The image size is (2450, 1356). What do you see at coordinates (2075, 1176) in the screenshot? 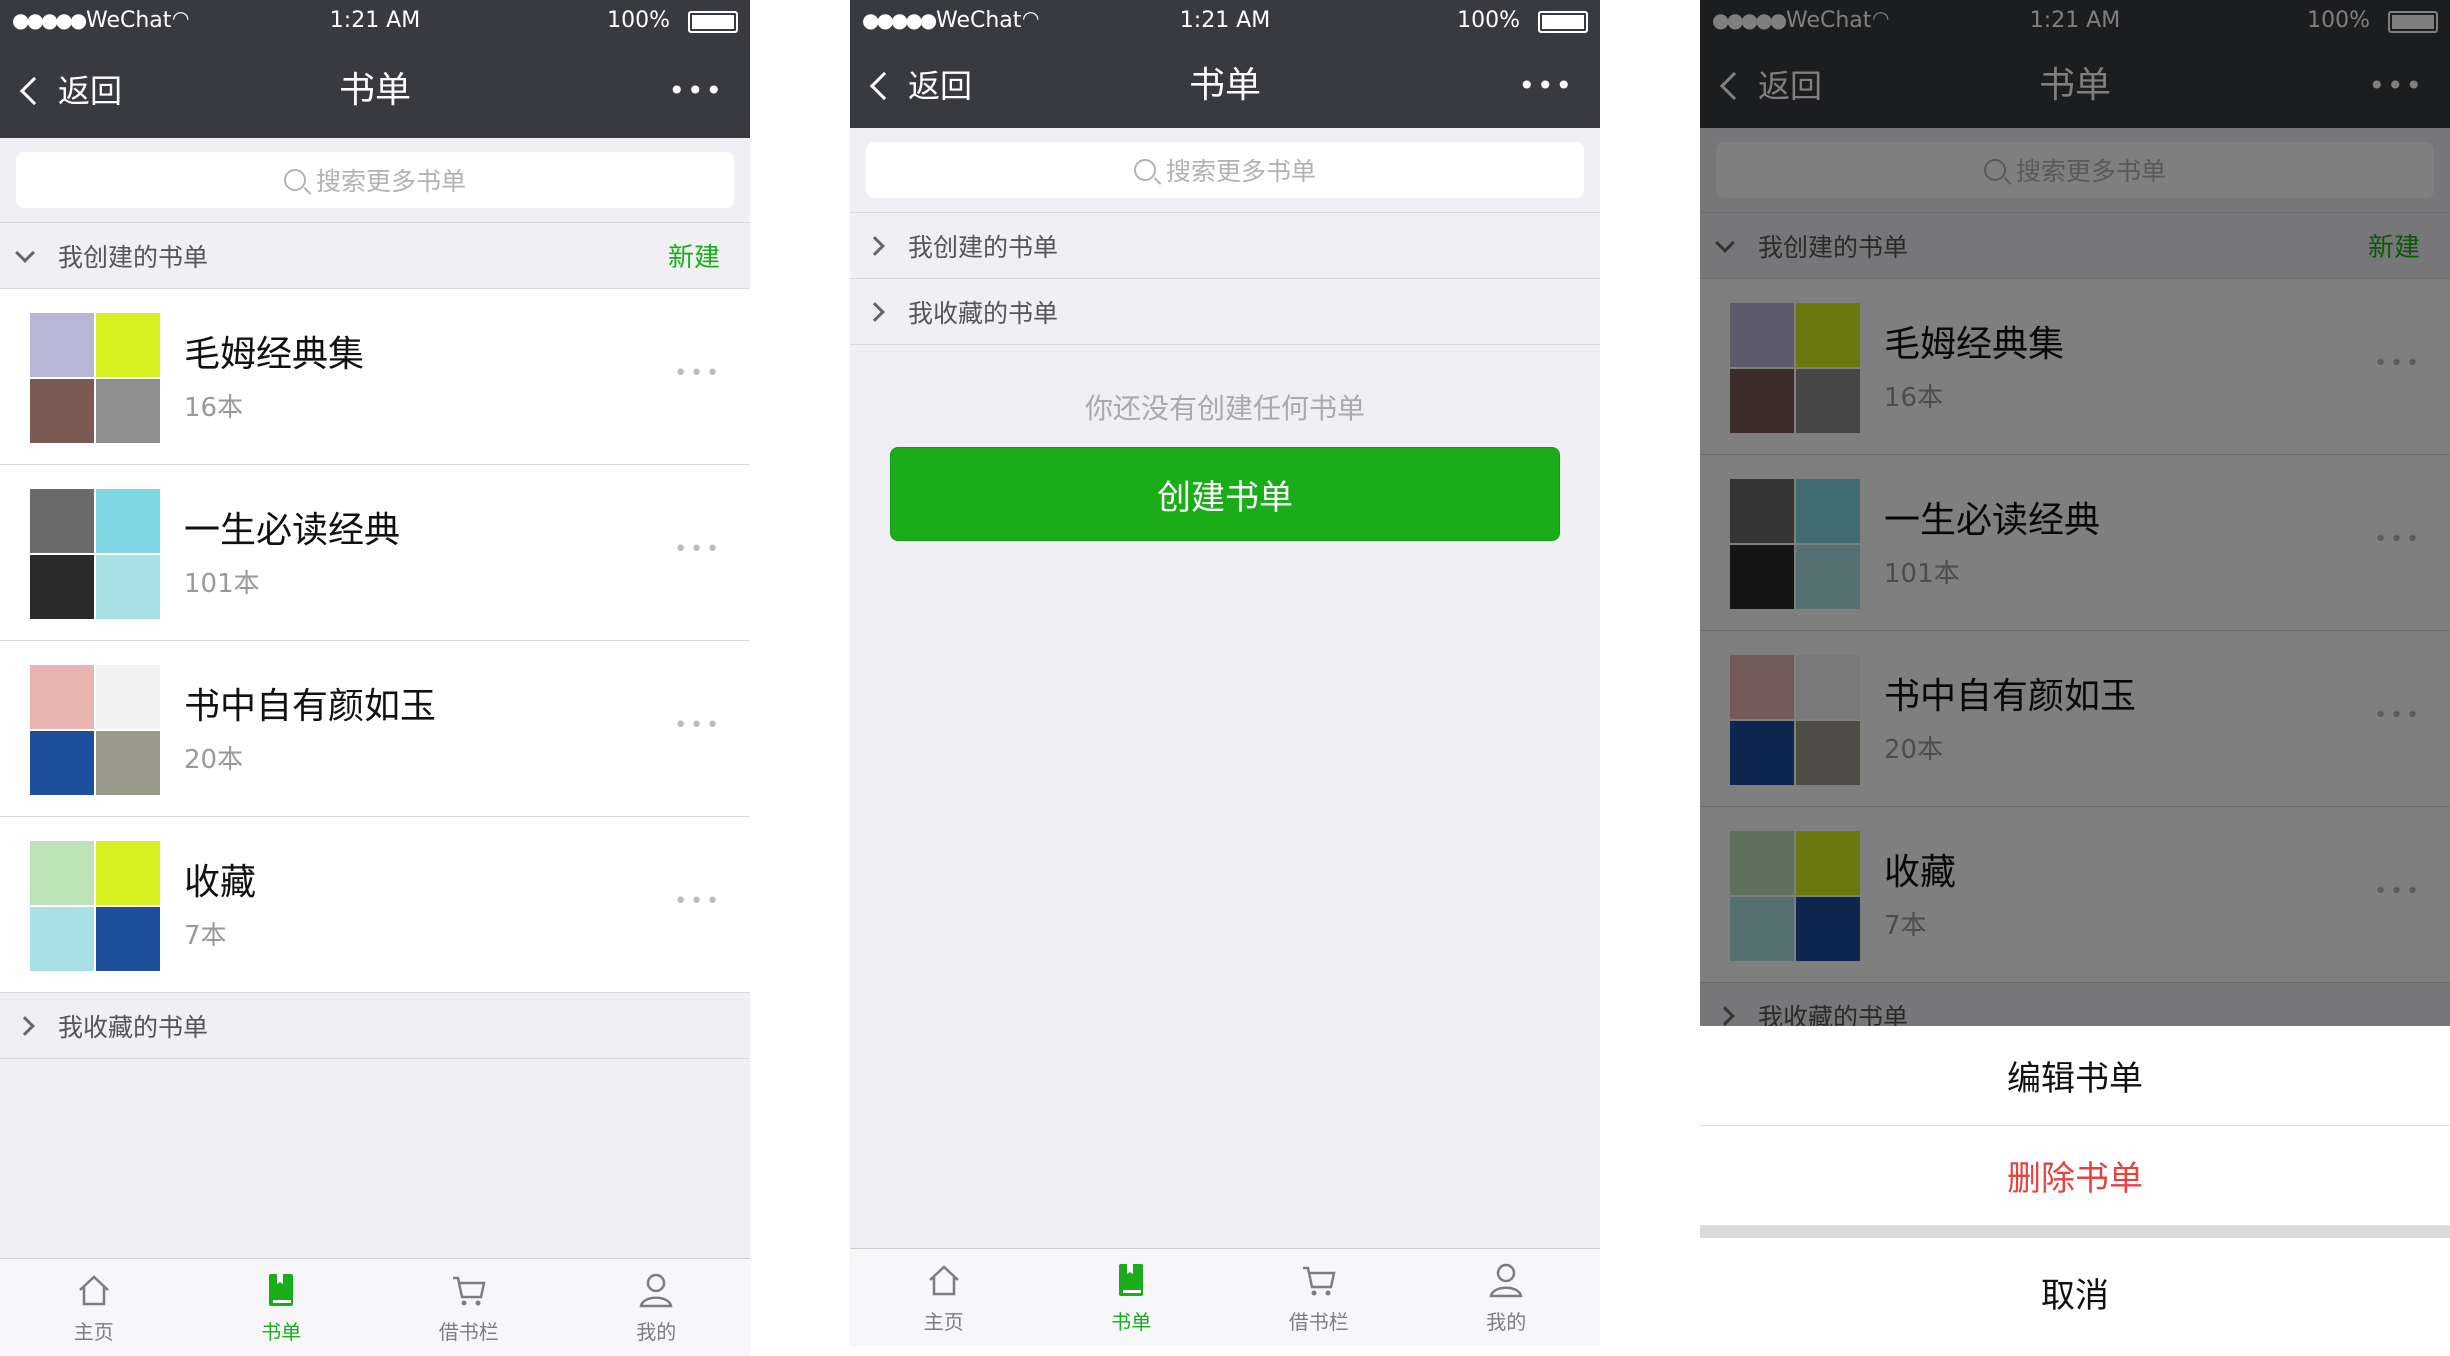
I see `delete-booklist-button: 删除书单` at bounding box center [2075, 1176].